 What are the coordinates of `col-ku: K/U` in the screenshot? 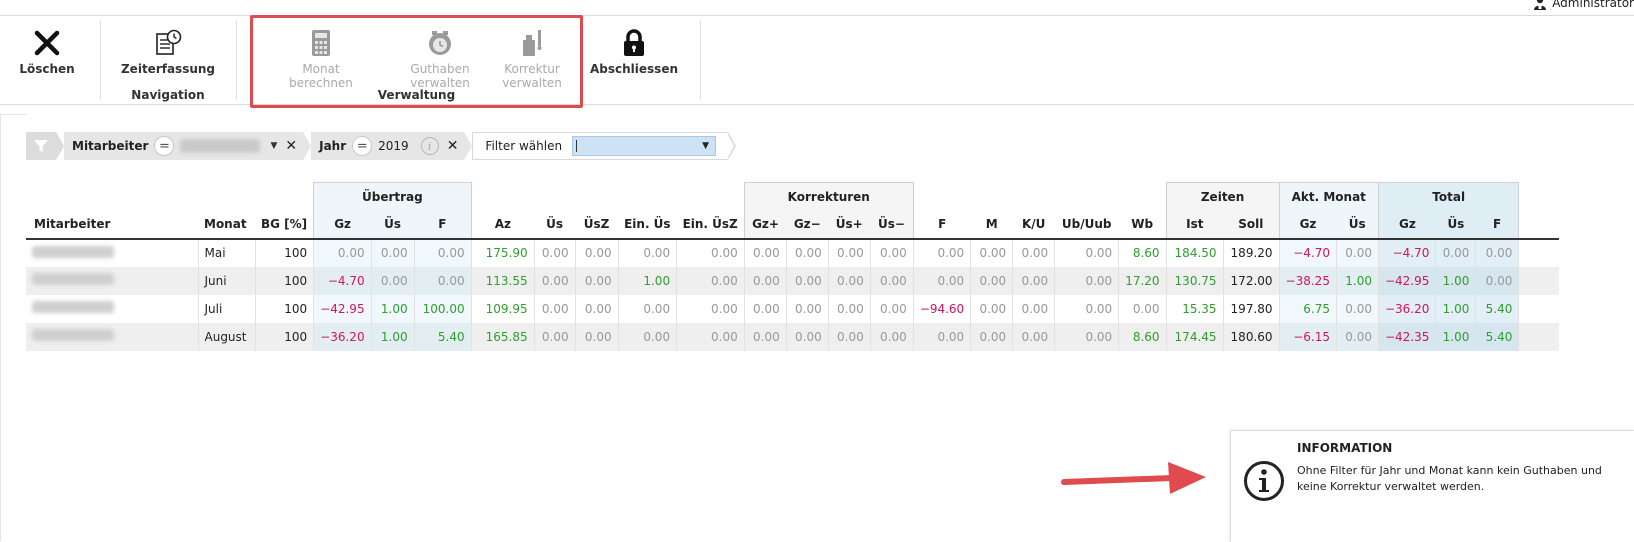 It's located at (1033, 225).